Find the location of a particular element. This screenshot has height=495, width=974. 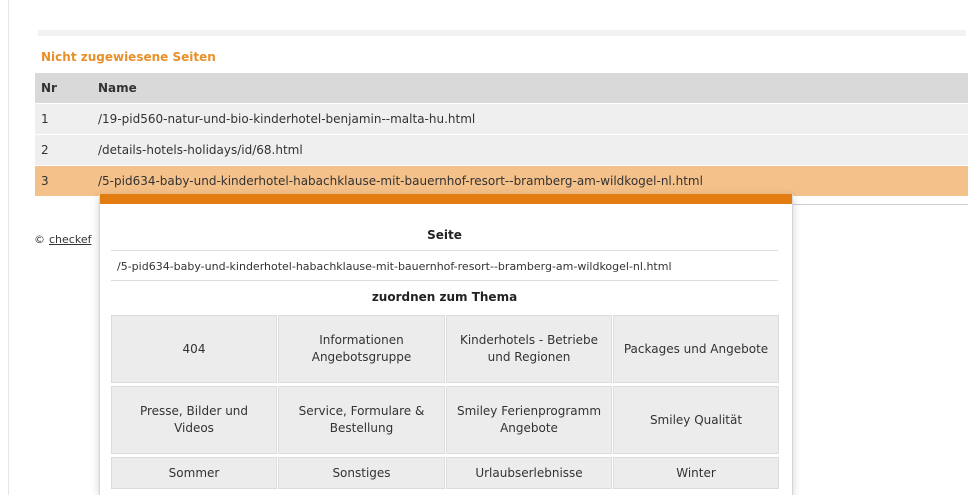

popup-topic-heading: zuordnen zum Thema is located at coordinates (444, 297).